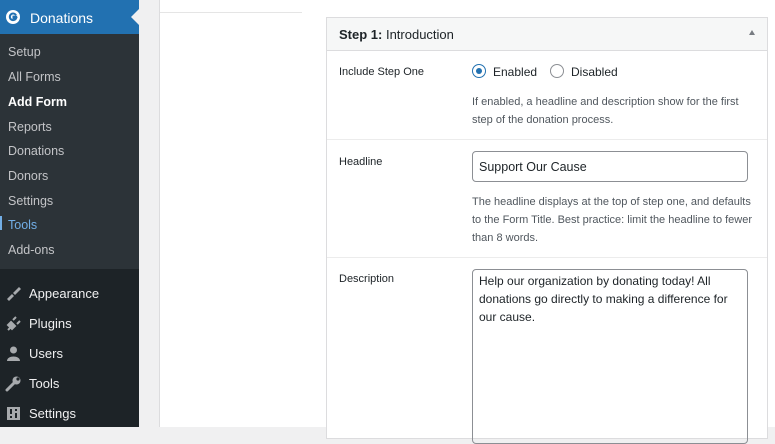 Image resolution: width=775 pixels, height=444 pixels. What do you see at coordinates (610, 166) in the screenshot?
I see `headline-input: Support Our Cause` at bounding box center [610, 166].